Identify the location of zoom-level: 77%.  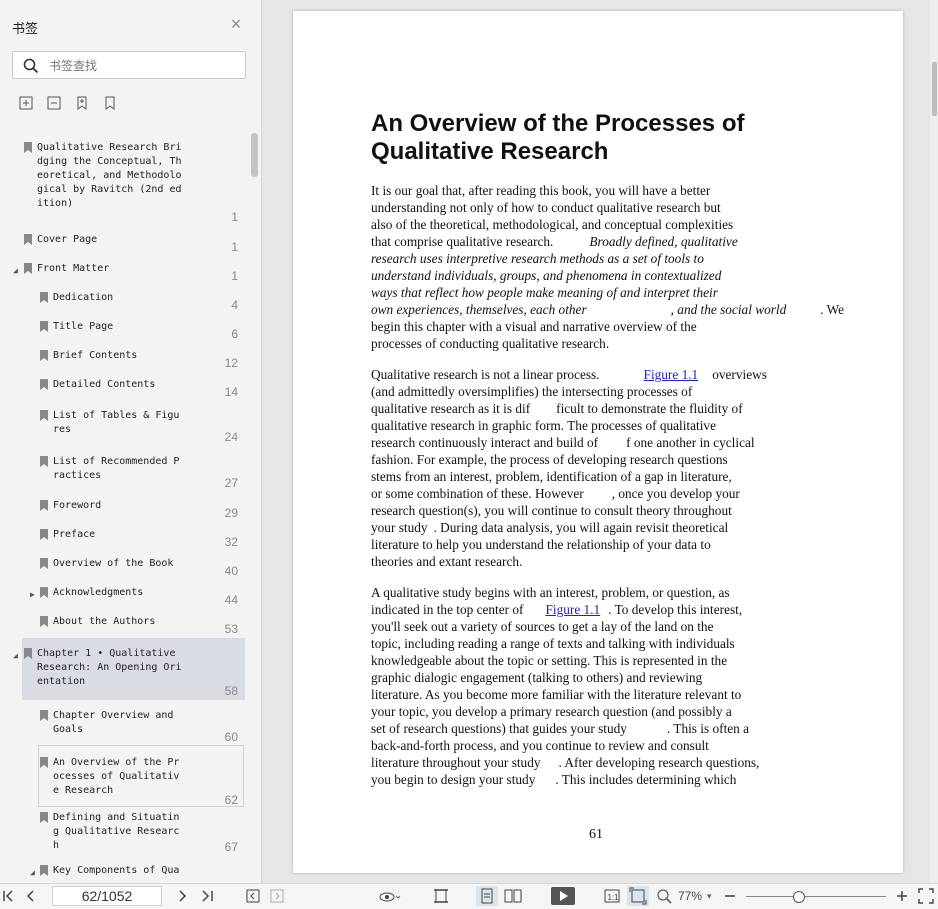
(690, 897).